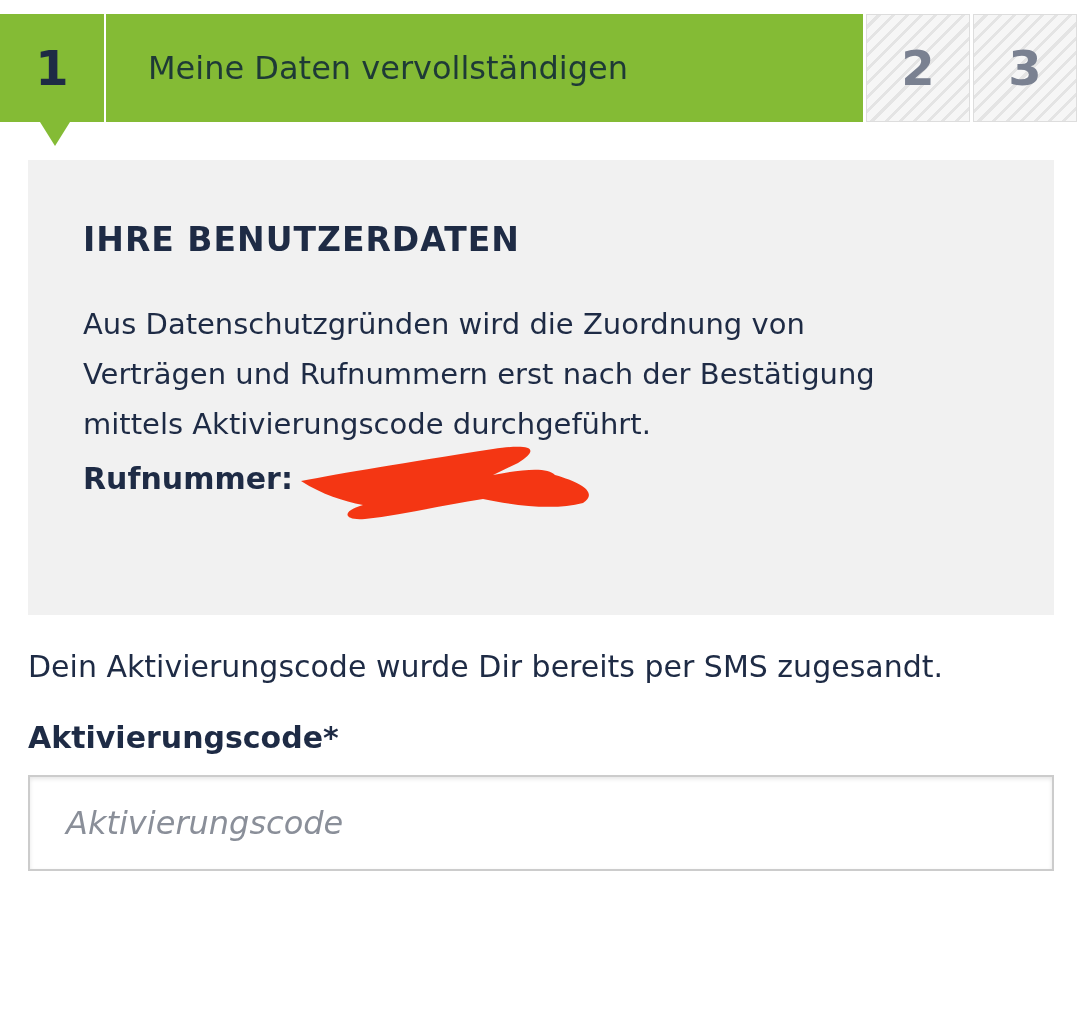  I want to click on step-label: Meine Daten vervollständigen, so click(388, 68).